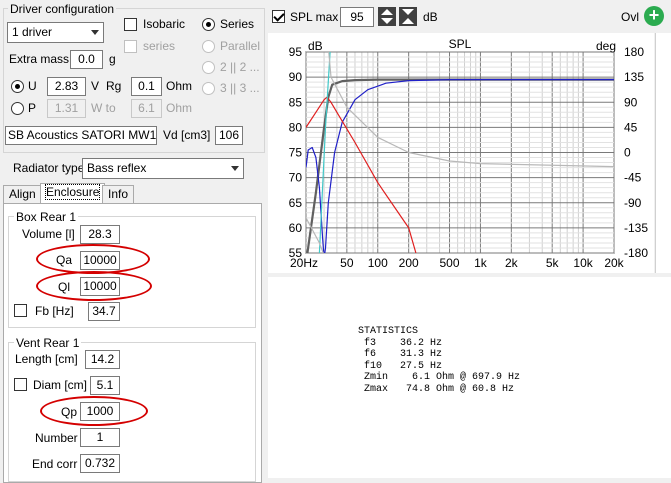 This screenshot has width=671, height=483. What do you see at coordinates (100, 286) in the screenshot?
I see `ql-input: 10000` at bounding box center [100, 286].